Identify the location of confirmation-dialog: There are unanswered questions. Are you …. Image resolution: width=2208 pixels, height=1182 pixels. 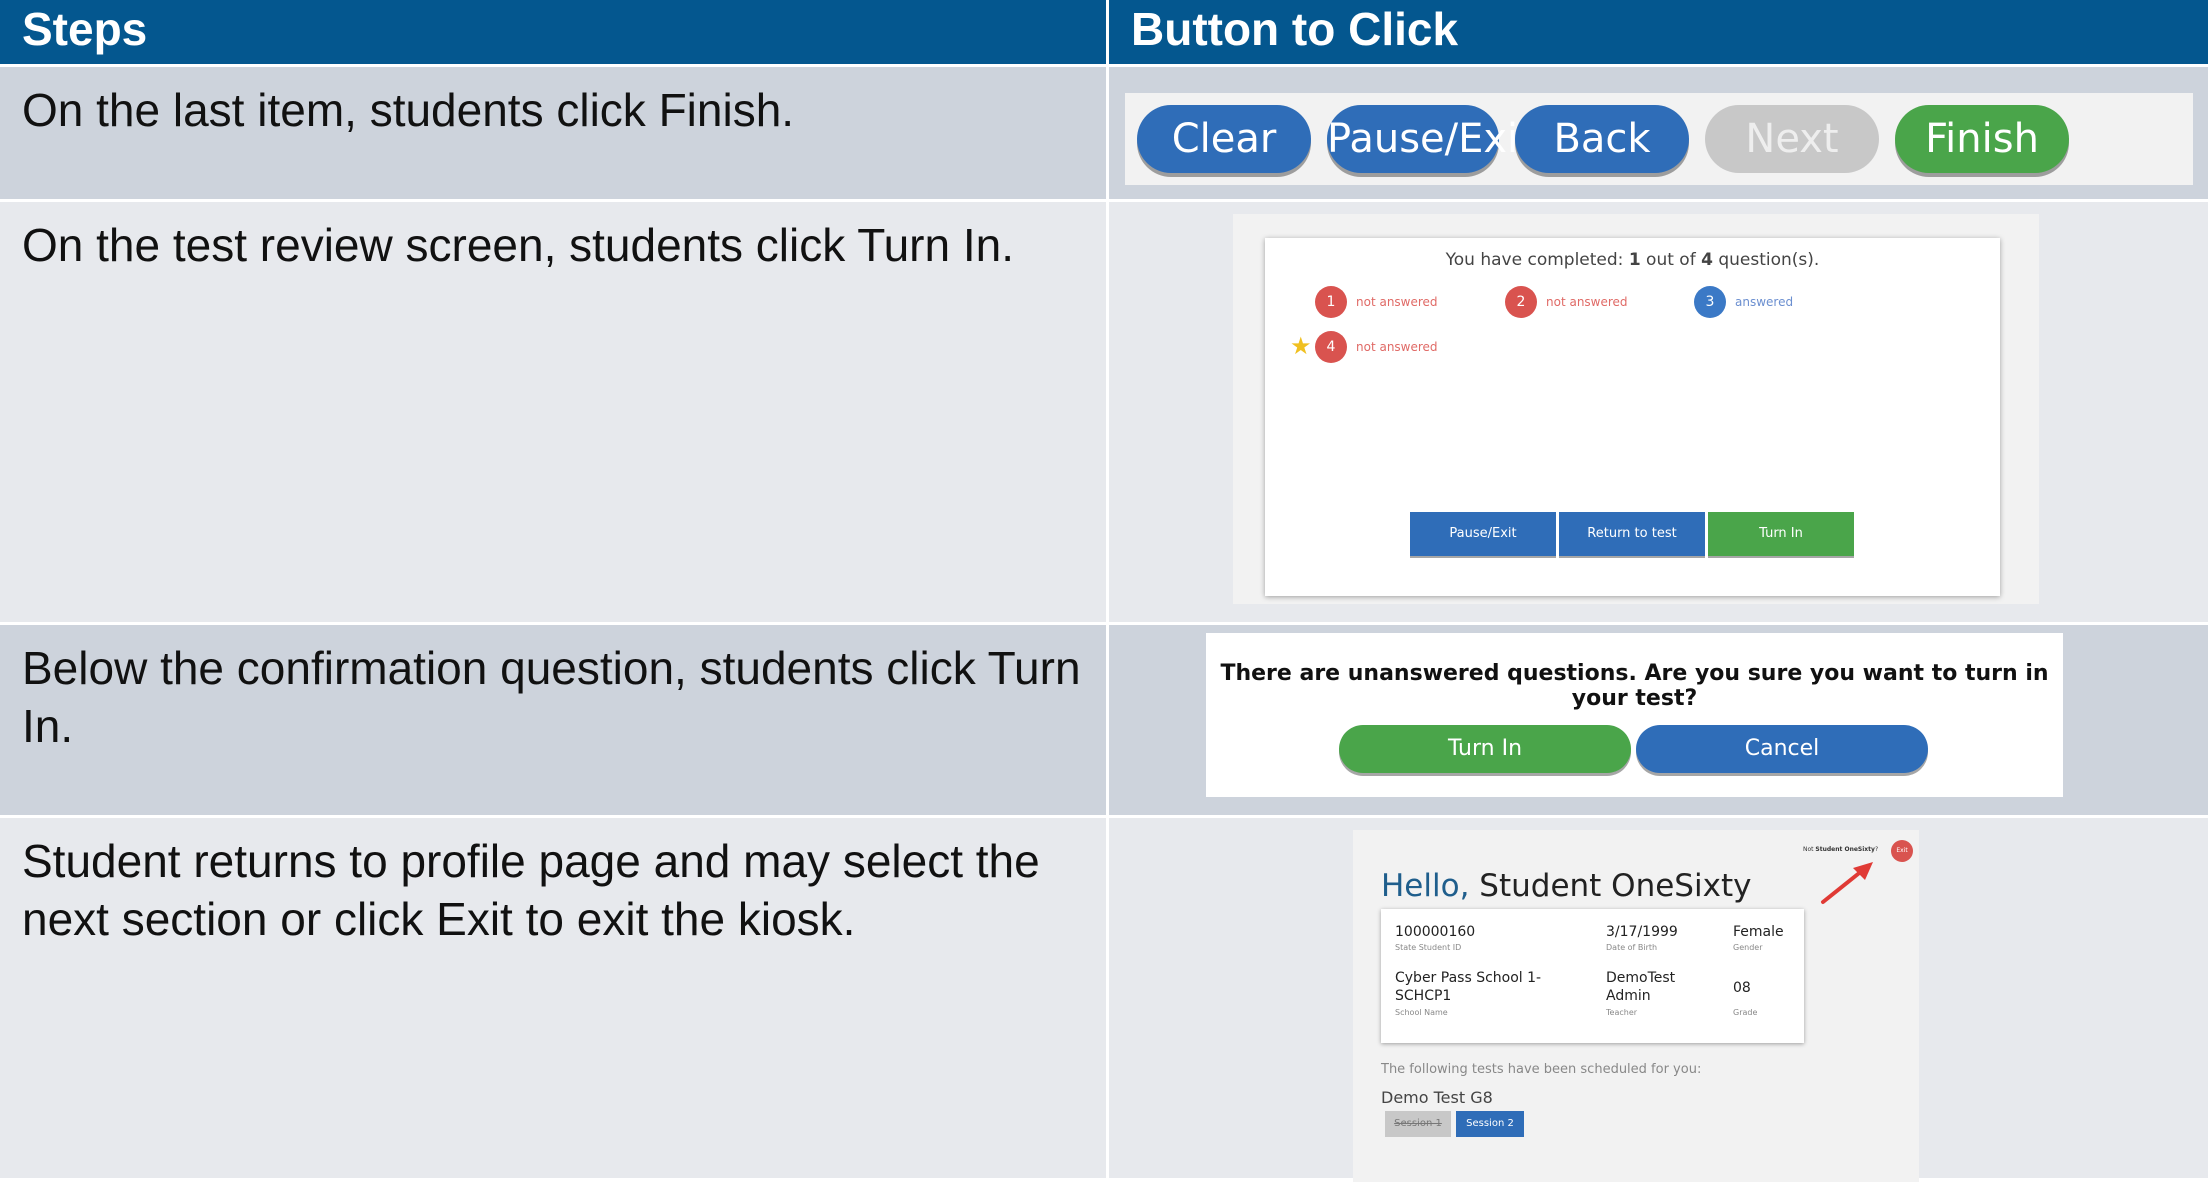
(1634, 715).